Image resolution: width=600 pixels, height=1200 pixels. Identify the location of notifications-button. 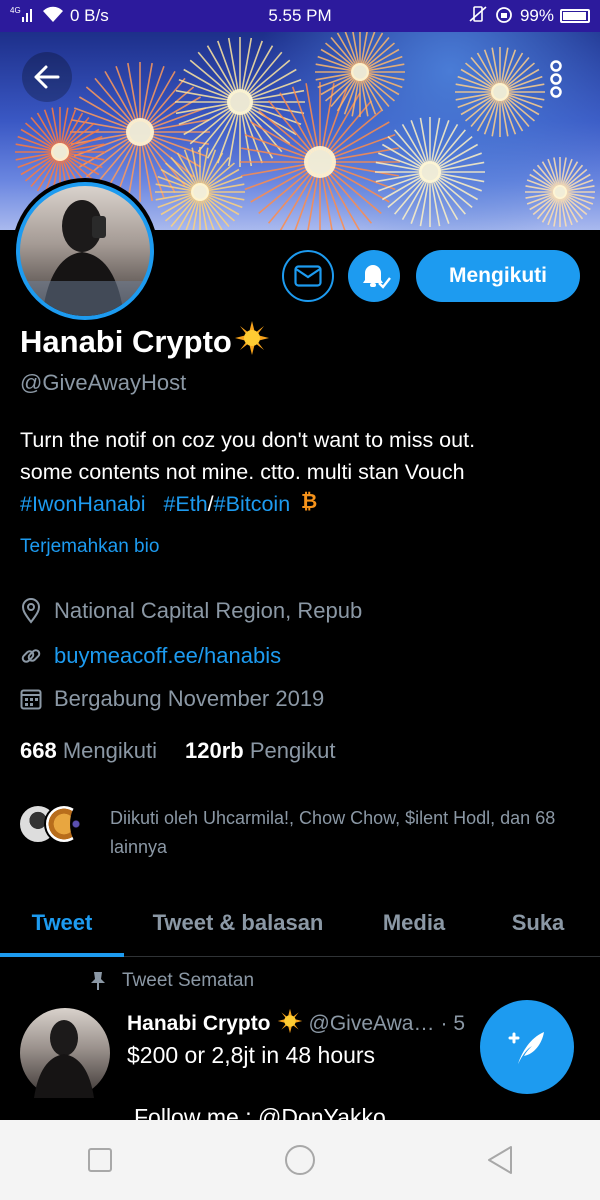
(374, 276).